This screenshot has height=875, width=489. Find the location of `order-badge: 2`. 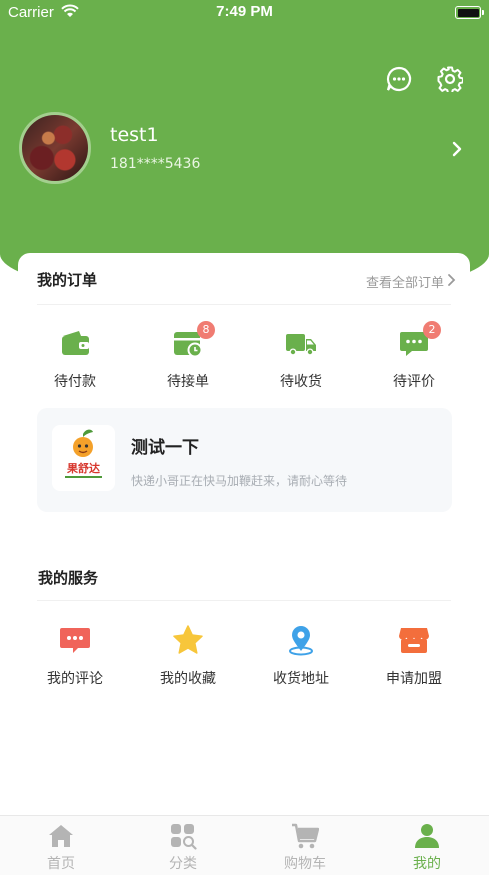

order-badge: 2 is located at coordinates (432, 330).